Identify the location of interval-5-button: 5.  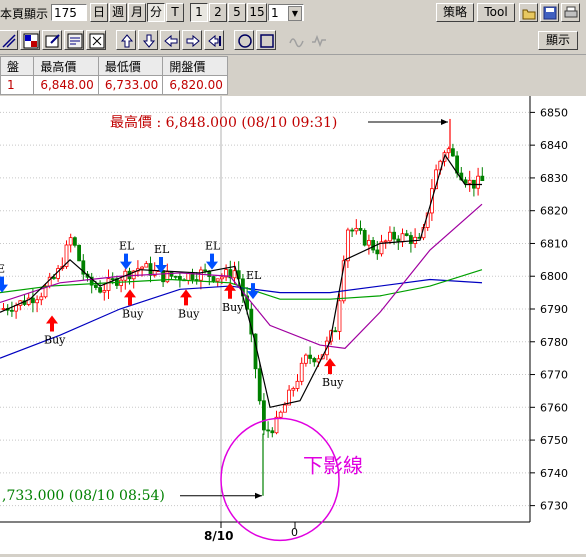
(237, 12).